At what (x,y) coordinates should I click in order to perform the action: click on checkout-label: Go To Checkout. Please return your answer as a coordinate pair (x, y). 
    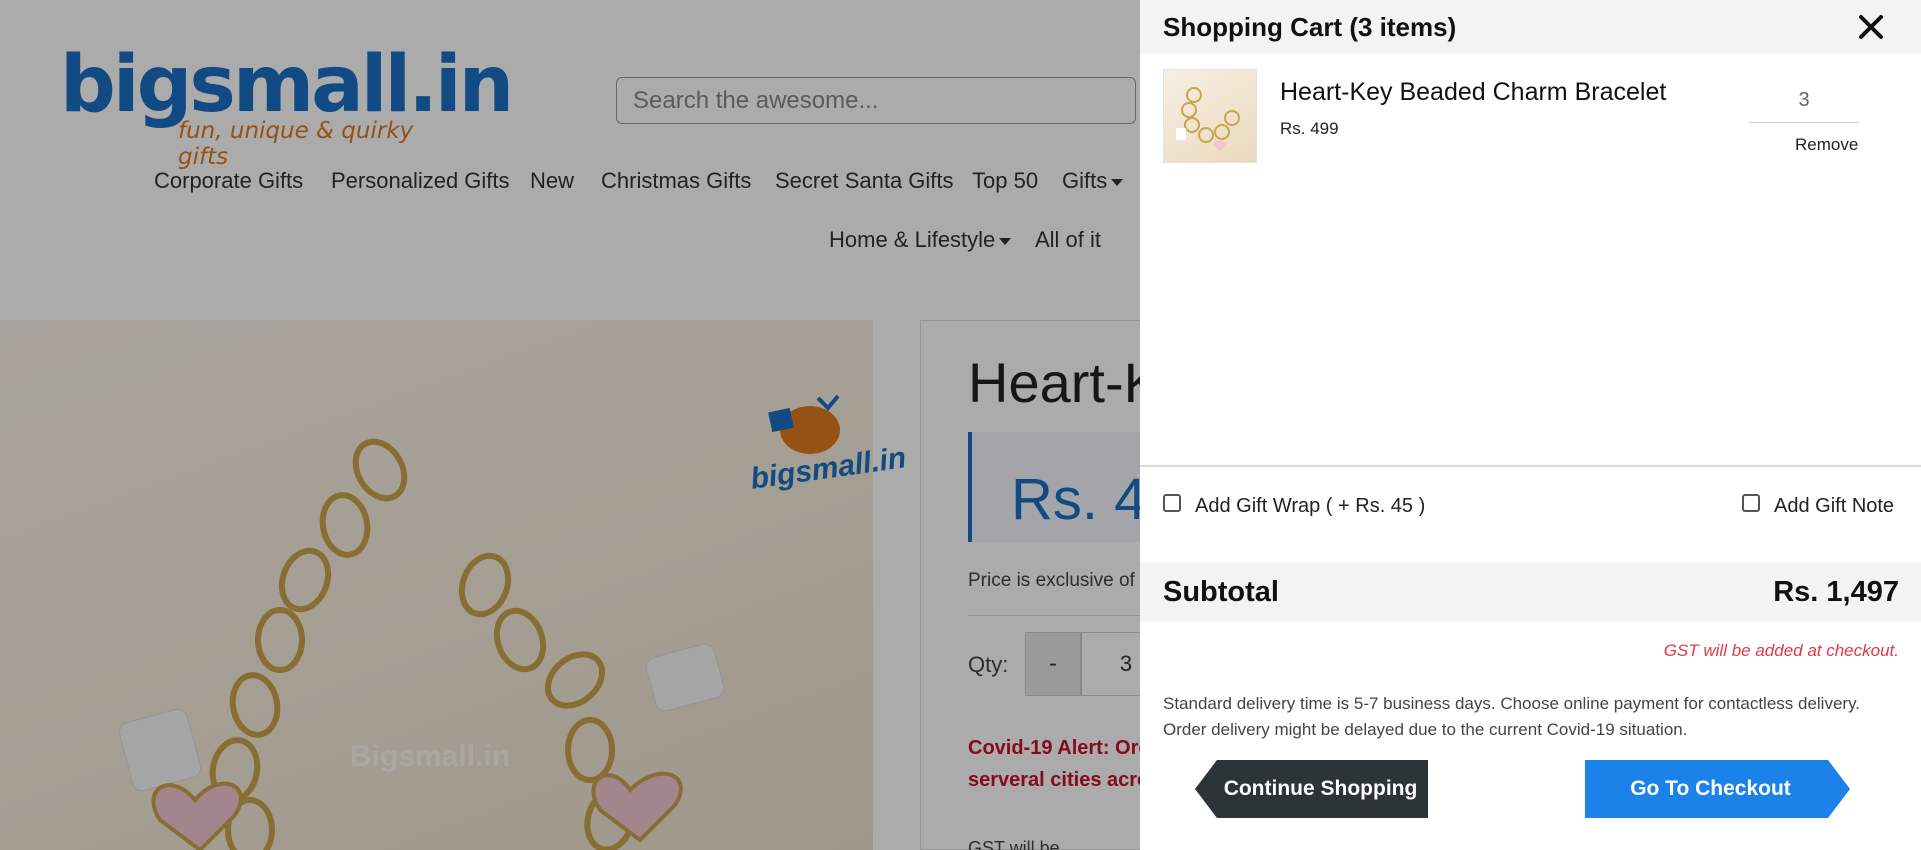
    Looking at the image, I should click on (1710, 788).